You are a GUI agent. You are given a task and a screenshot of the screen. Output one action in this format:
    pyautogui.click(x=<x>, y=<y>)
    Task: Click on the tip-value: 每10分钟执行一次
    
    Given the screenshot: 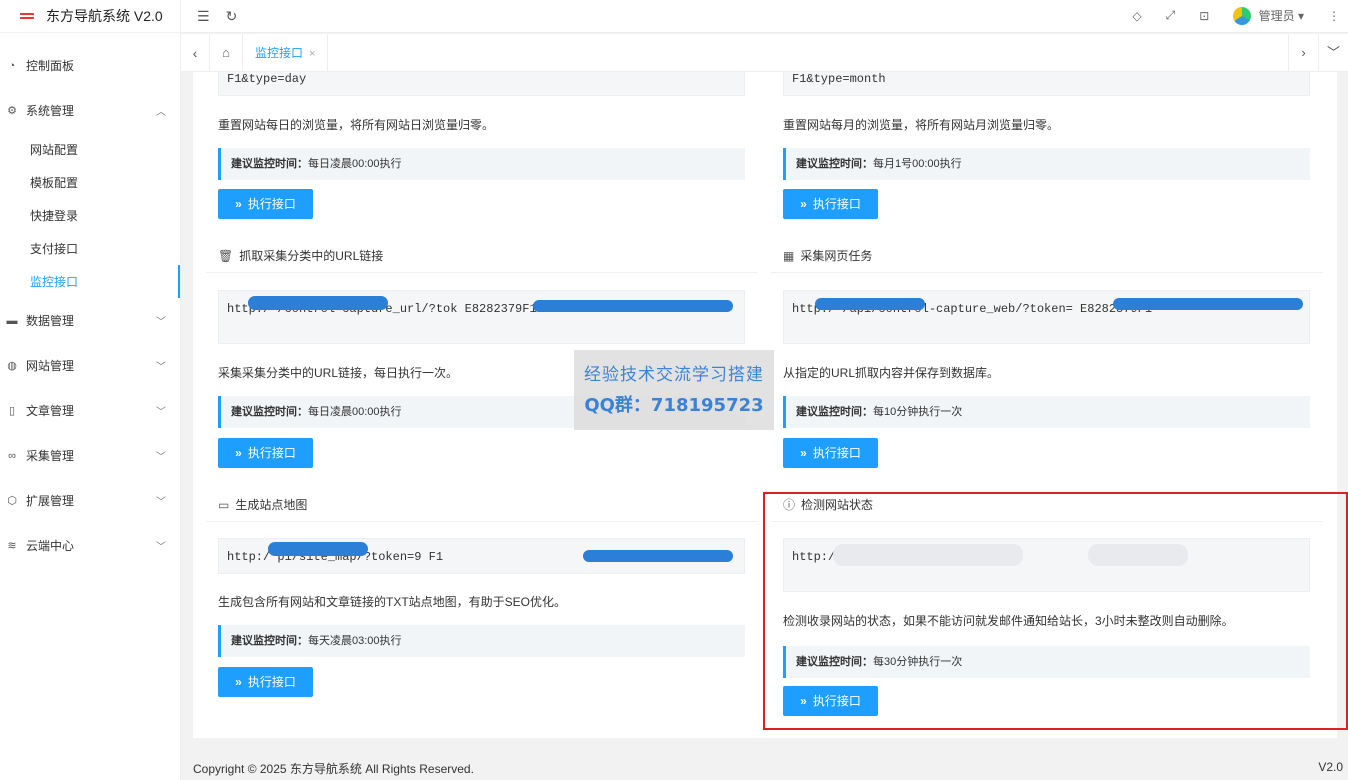 What is the action you would take?
    pyautogui.click(x=918, y=412)
    